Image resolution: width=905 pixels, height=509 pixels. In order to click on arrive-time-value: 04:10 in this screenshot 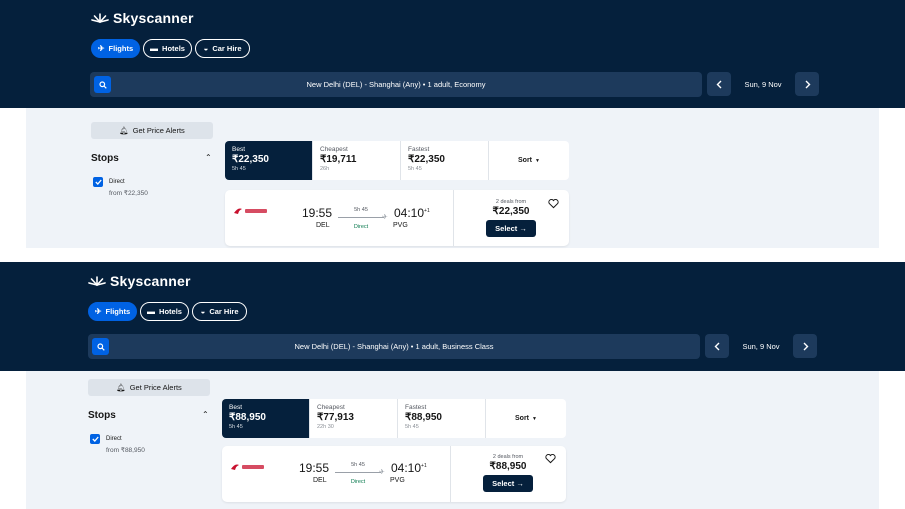, I will do `click(409, 213)`.